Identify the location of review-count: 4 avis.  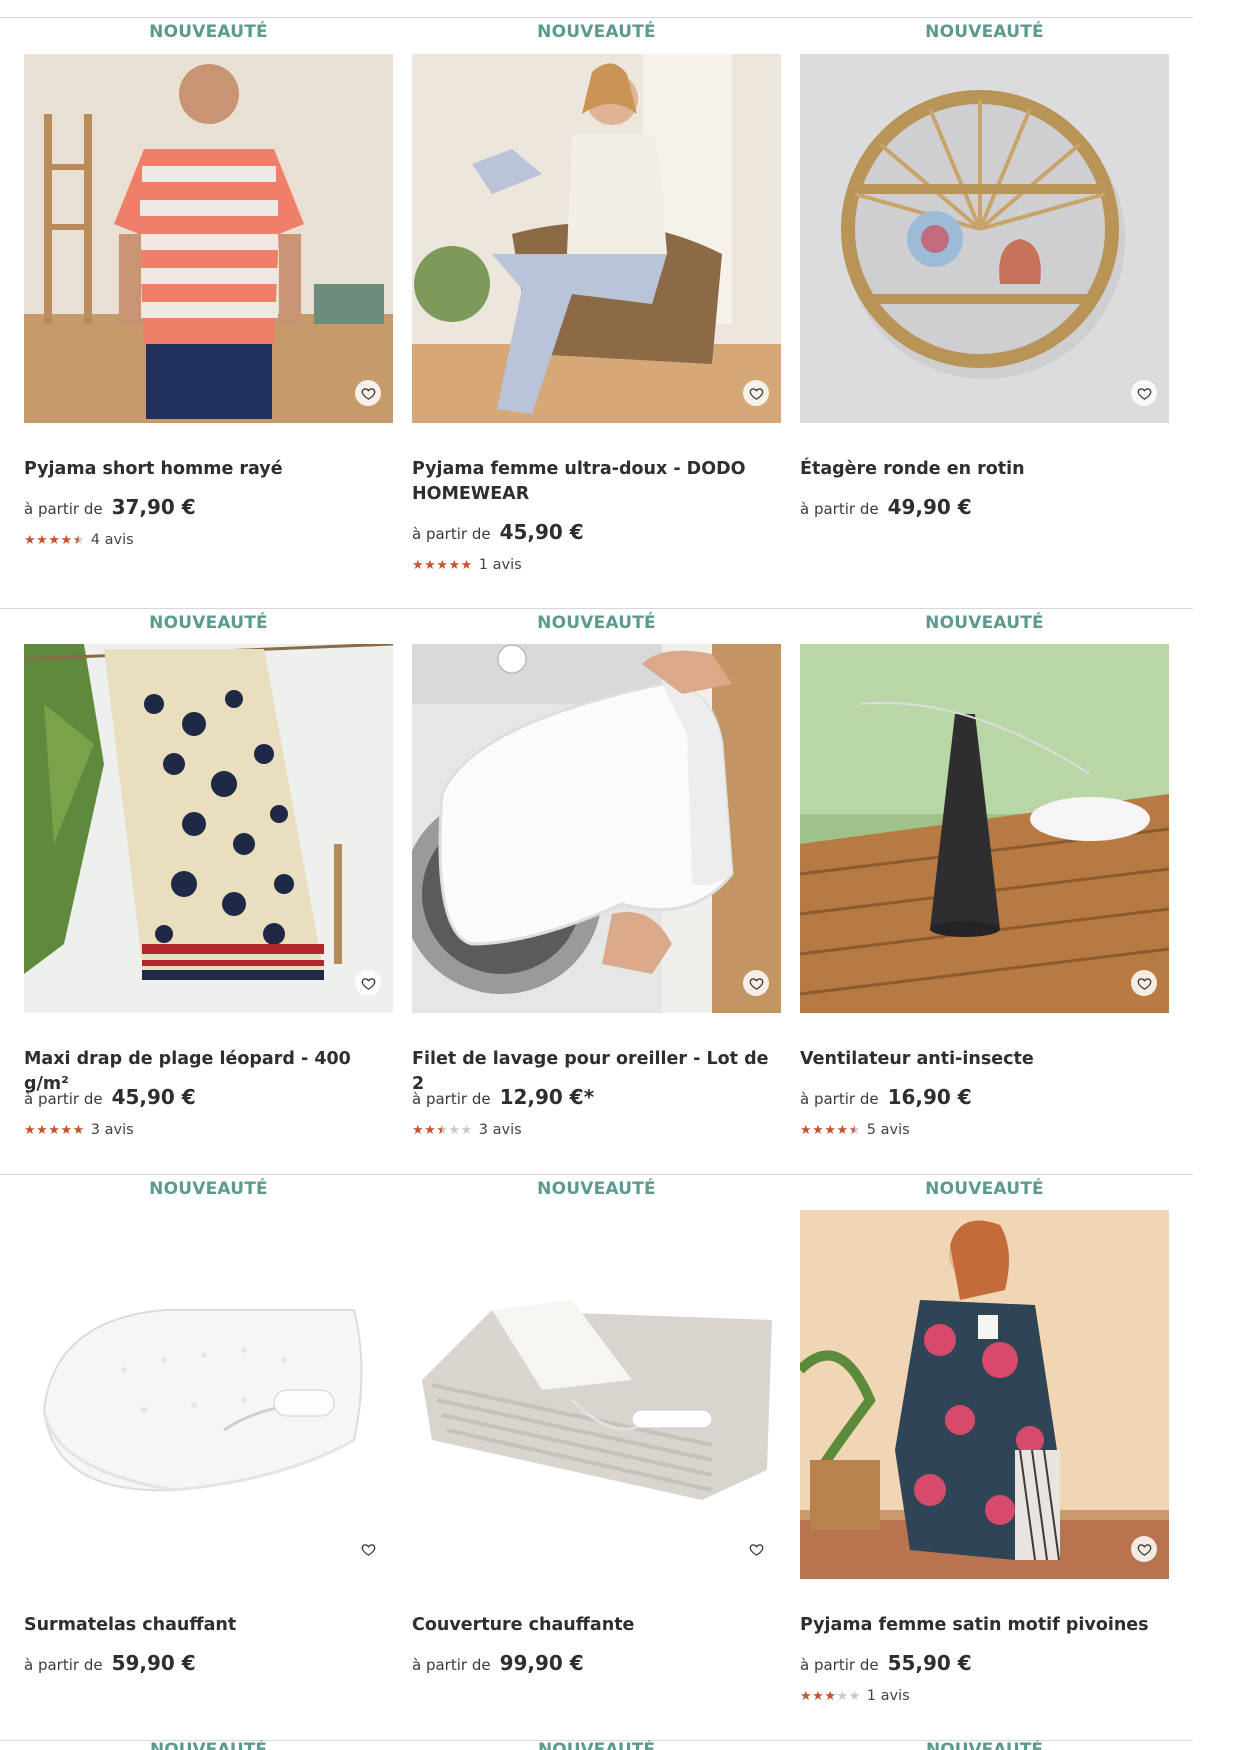
(112, 540).